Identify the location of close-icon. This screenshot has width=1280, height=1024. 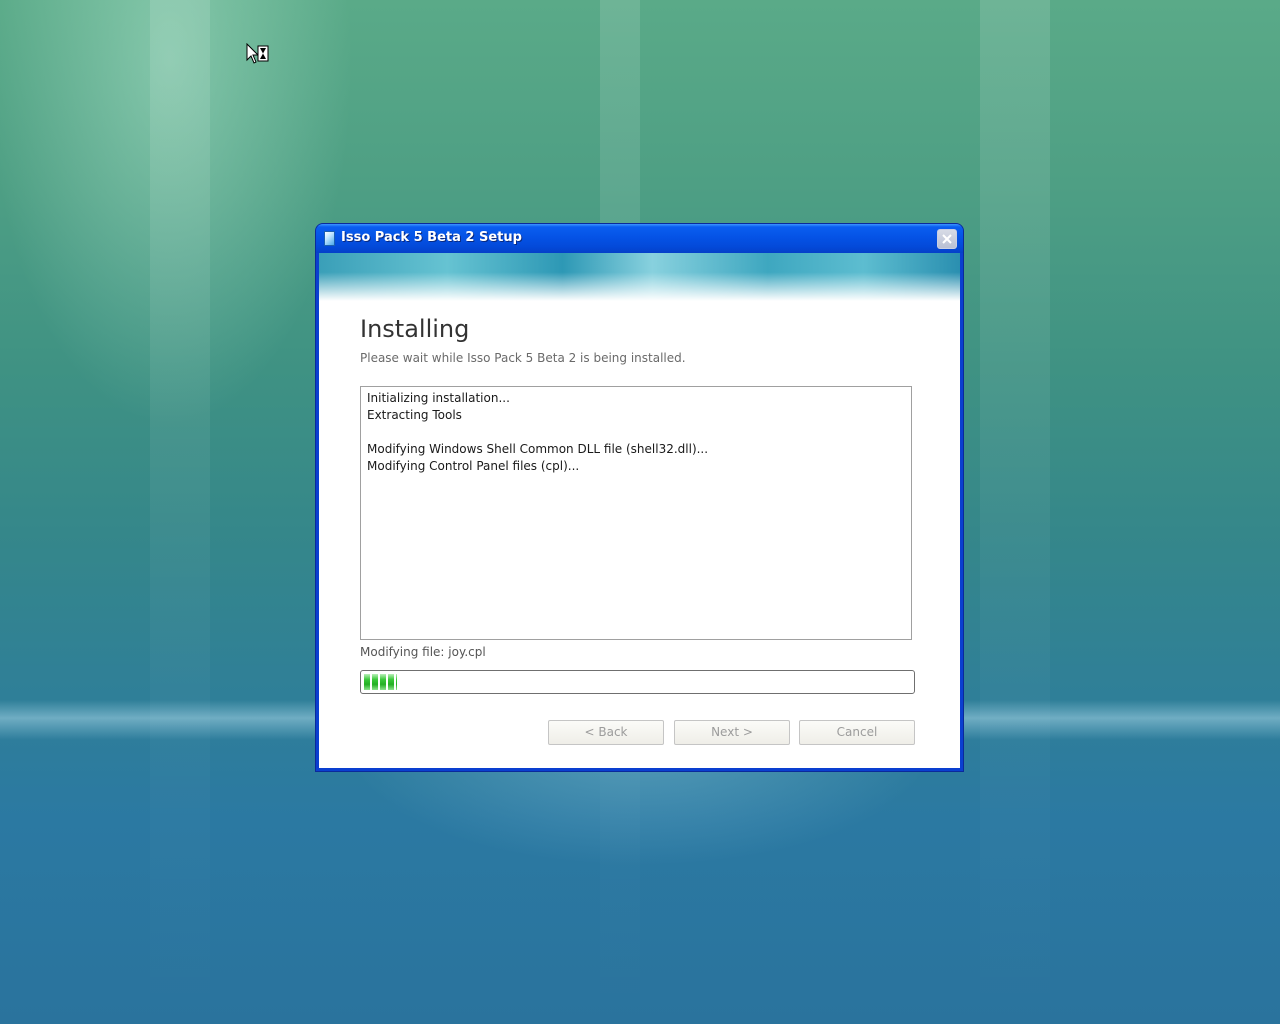
(947, 239).